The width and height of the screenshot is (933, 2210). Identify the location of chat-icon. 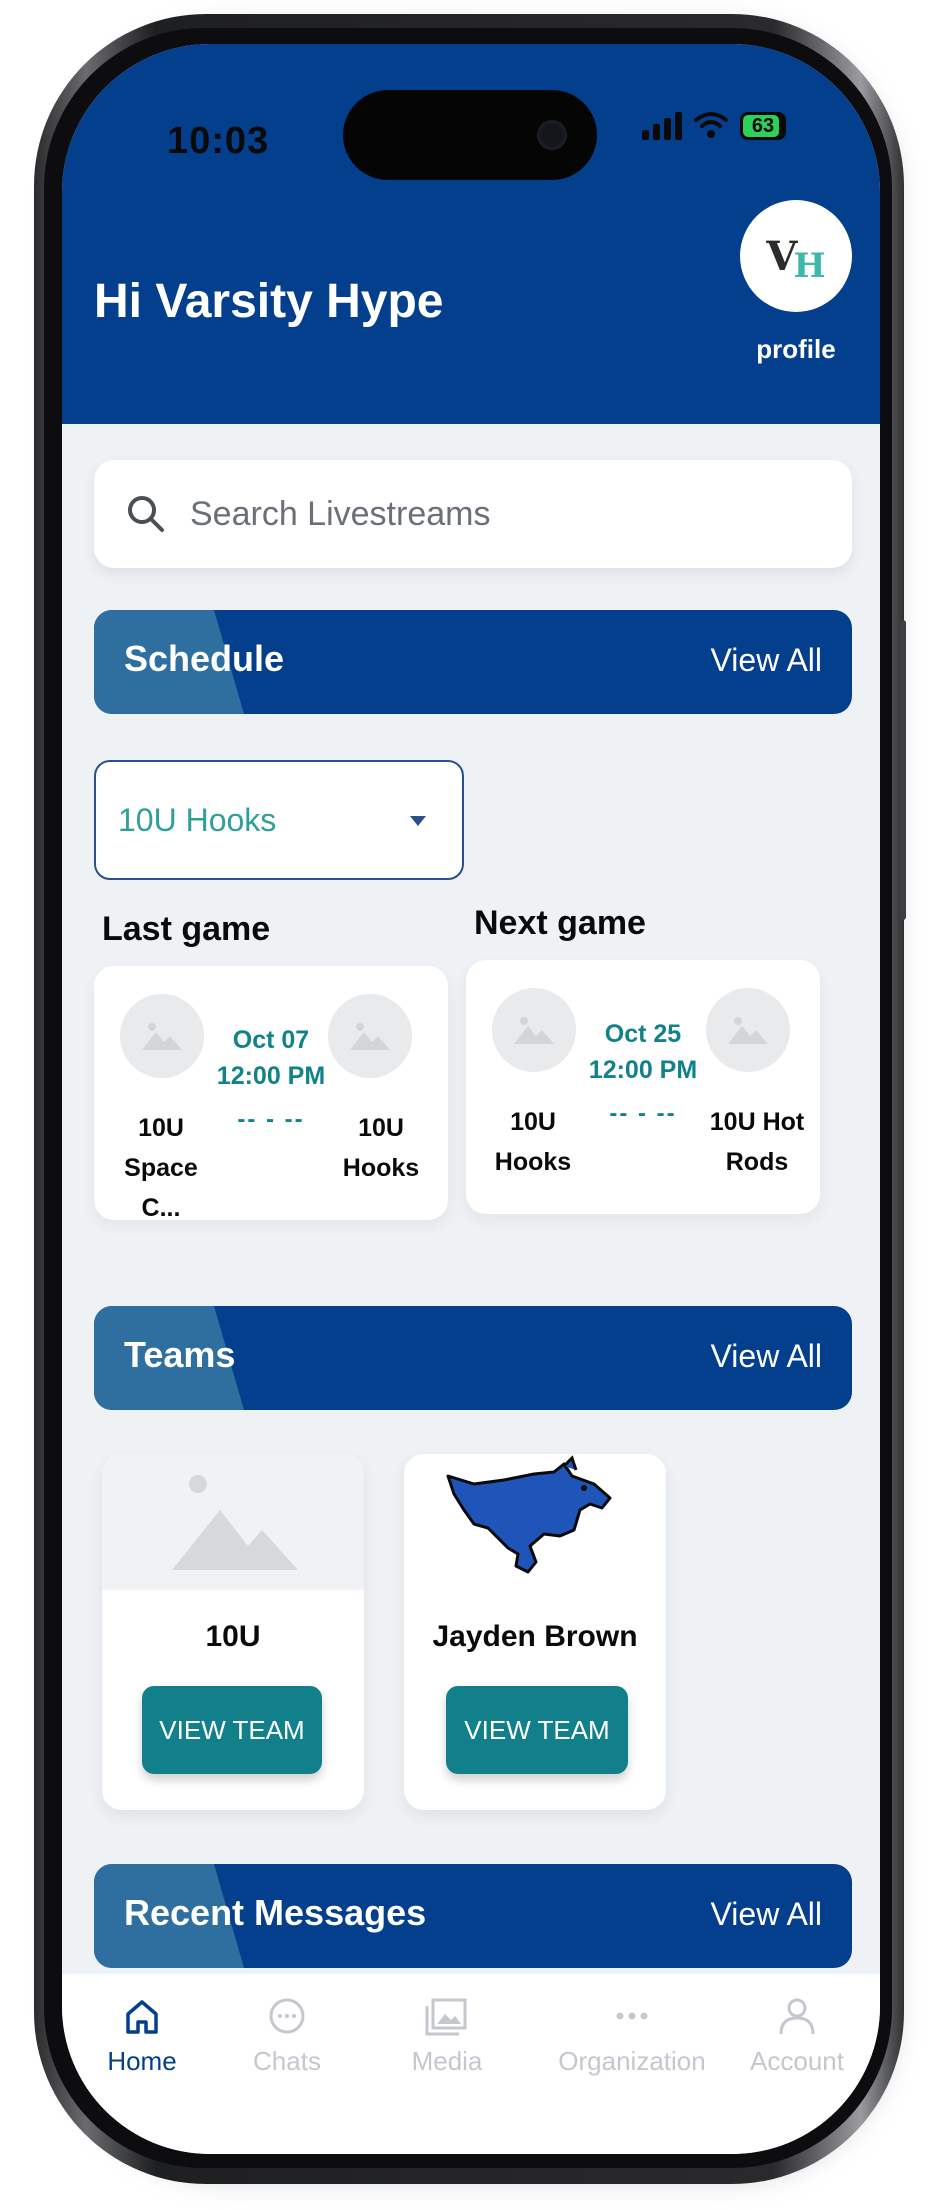
(287, 2016).